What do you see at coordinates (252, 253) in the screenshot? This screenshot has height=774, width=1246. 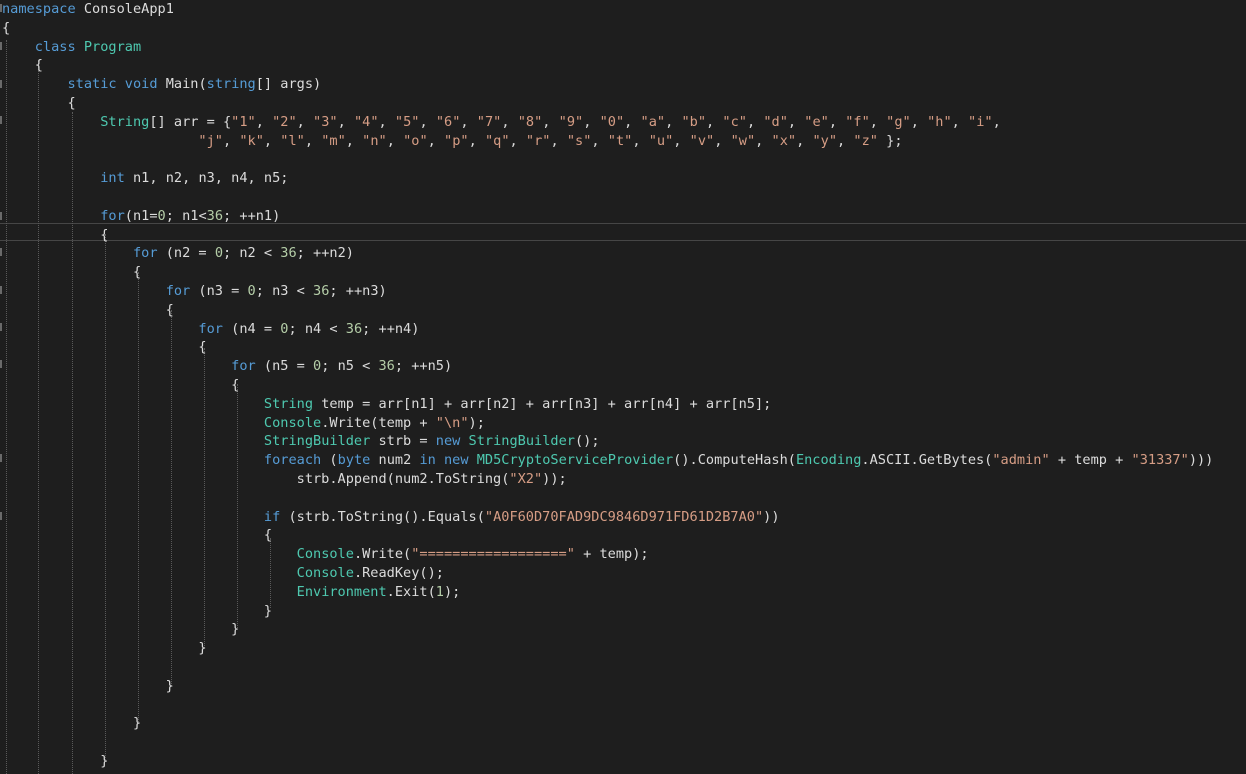 I see `code-token: ; n2 <` at bounding box center [252, 253].